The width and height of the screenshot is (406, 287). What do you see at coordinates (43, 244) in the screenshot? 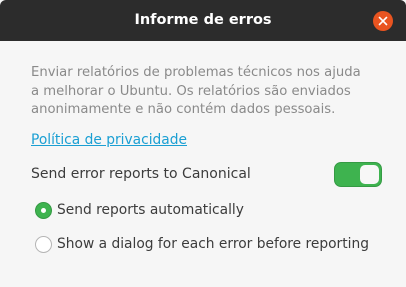
I see `radio-unchecked-icon` at bounding box center [43, 244].